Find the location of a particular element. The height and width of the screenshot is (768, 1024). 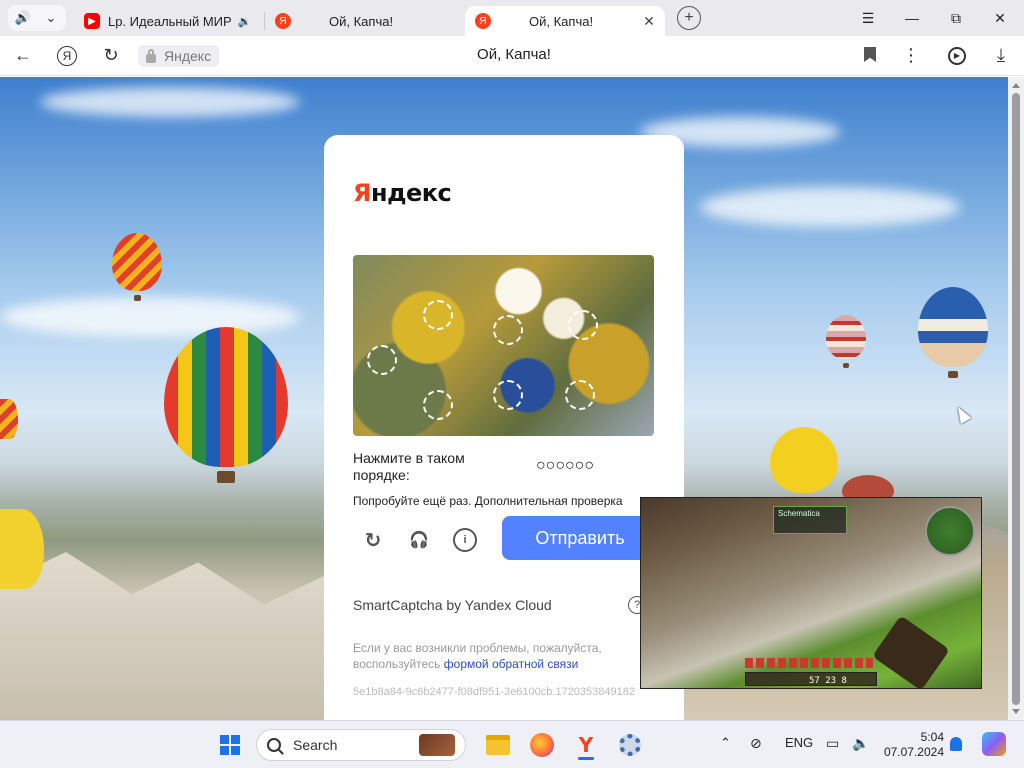

site-chip: Яндекс is located at coordinates (179, 56).